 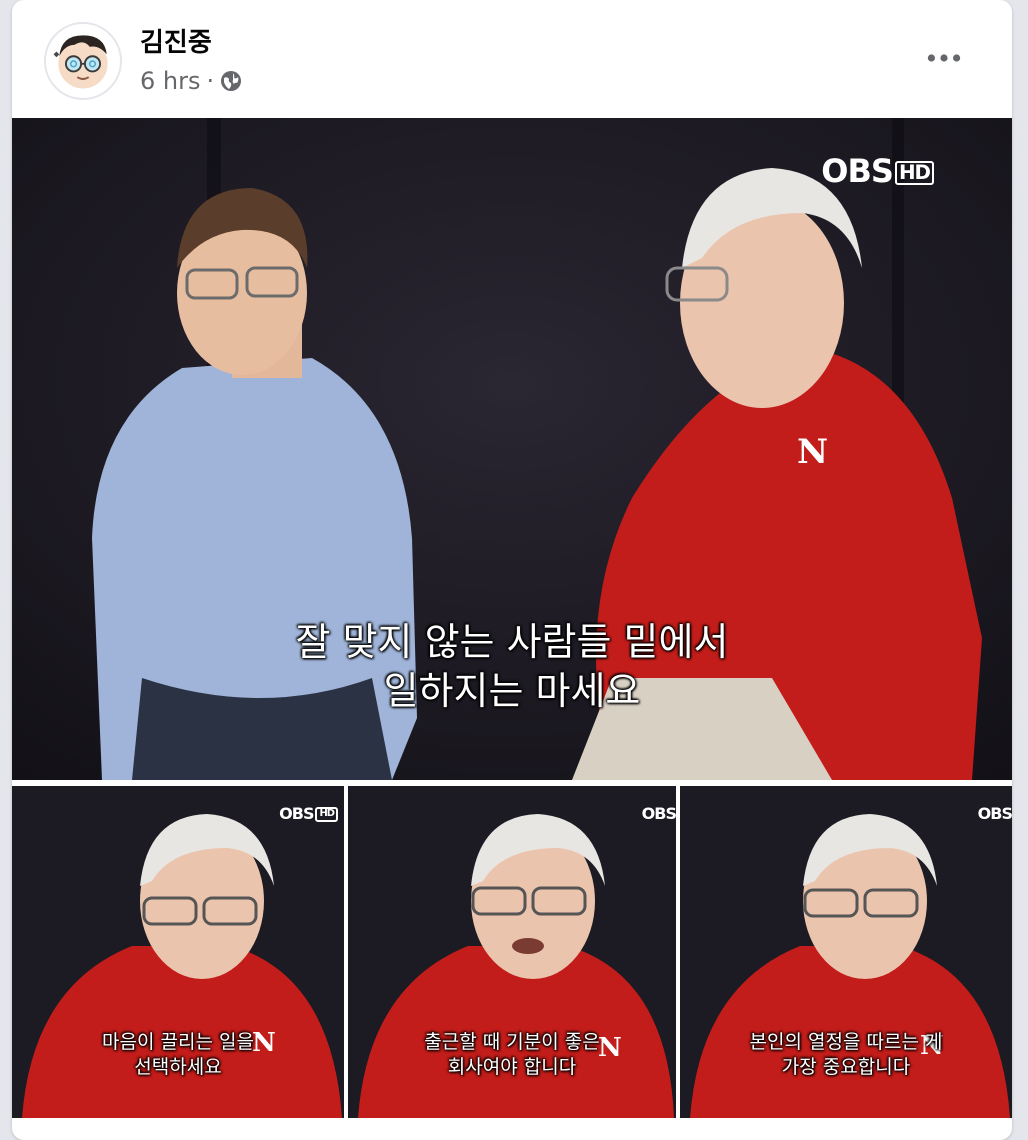 What do you see at coordinates (512, 952) in the screenshot?
I see `thumbnail-photo-2: N OBS 출근할 때 기분이 좋은 회사여야 합니다` at bounding box center [512, 952].